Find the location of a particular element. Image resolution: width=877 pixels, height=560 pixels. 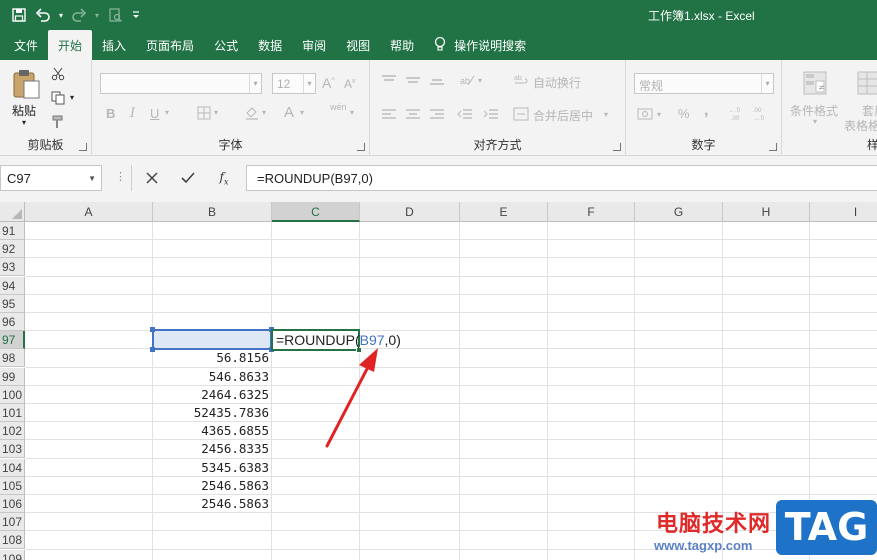

clipboard-launcher-icon is located at coordinates (83, 147).